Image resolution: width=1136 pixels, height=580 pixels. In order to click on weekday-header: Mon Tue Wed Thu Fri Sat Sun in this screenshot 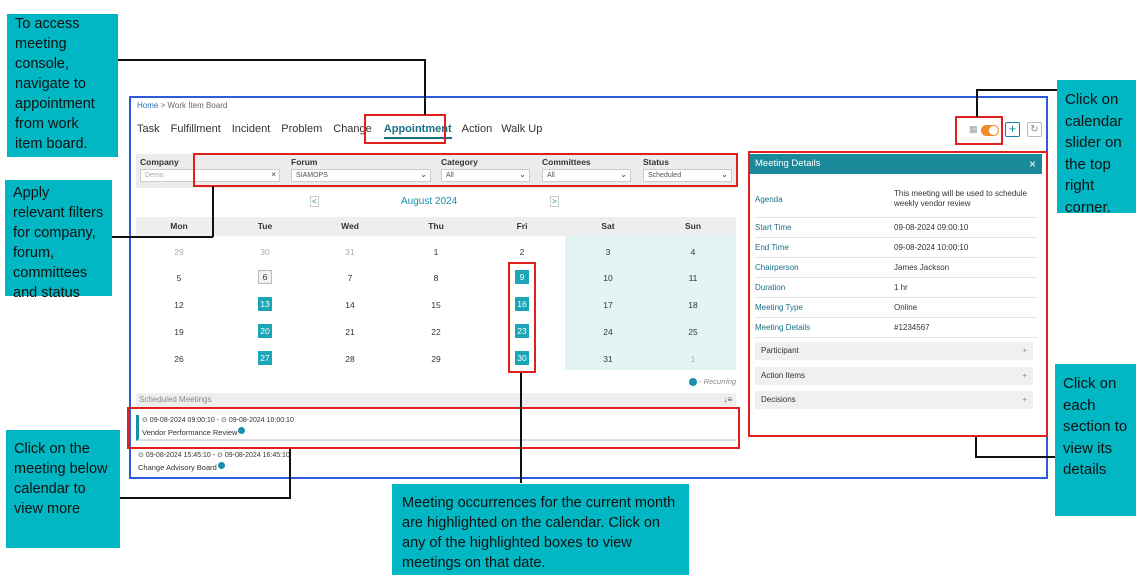, I will do `click(436, 226)`.